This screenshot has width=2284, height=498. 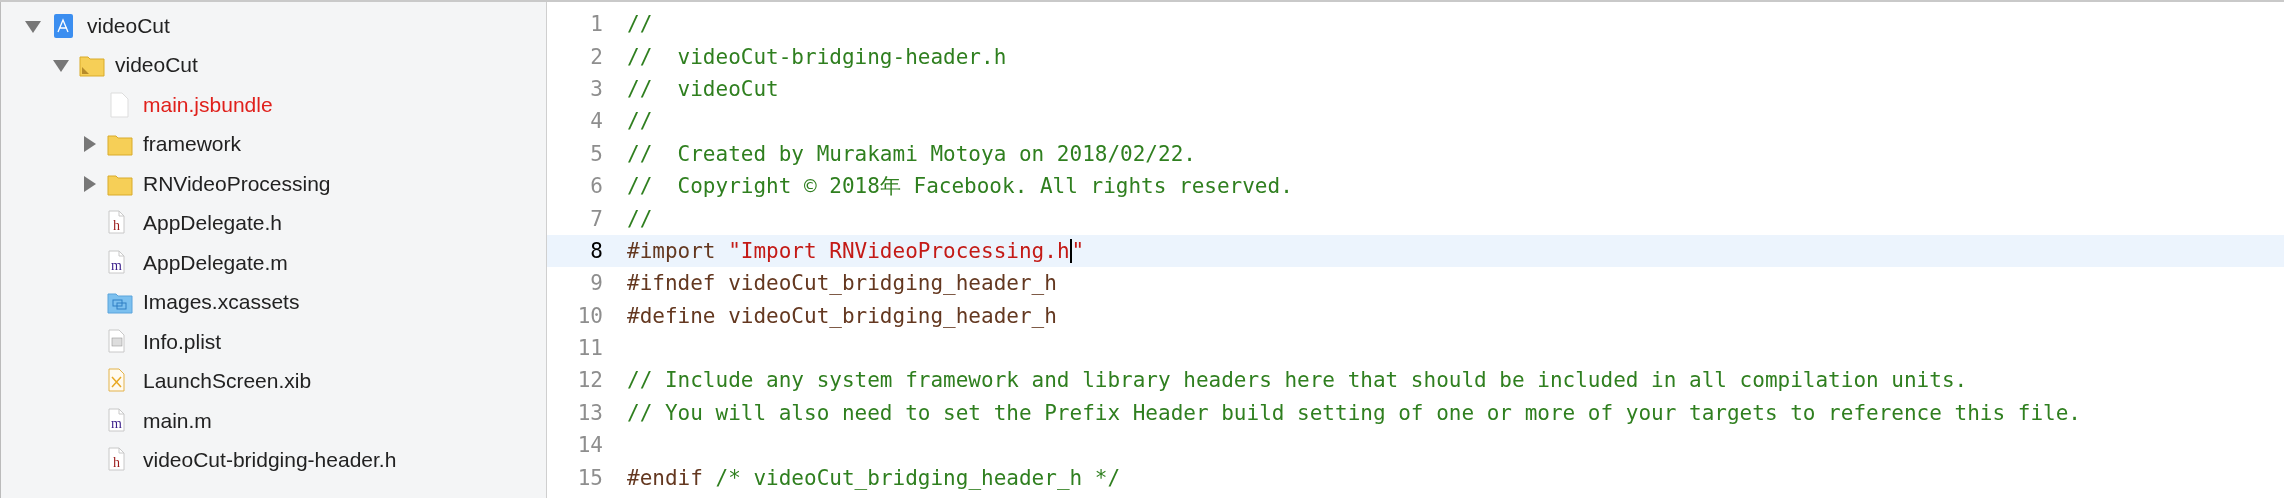 What do you see at coordinates (817, 56) in the screenshot?
I see `code-token: // videoCut-bridging-header.h` at bounding box center [817, 56].